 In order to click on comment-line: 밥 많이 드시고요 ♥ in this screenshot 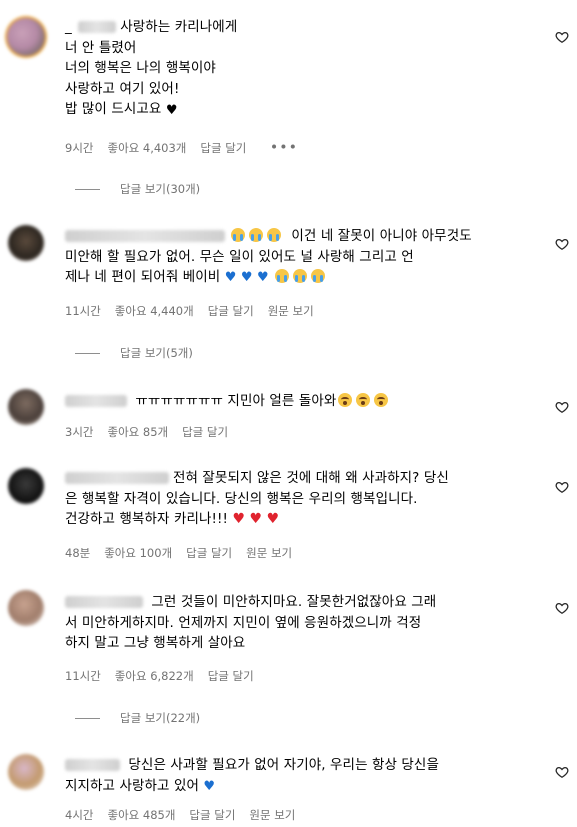, I will do `click(121, 109)`.